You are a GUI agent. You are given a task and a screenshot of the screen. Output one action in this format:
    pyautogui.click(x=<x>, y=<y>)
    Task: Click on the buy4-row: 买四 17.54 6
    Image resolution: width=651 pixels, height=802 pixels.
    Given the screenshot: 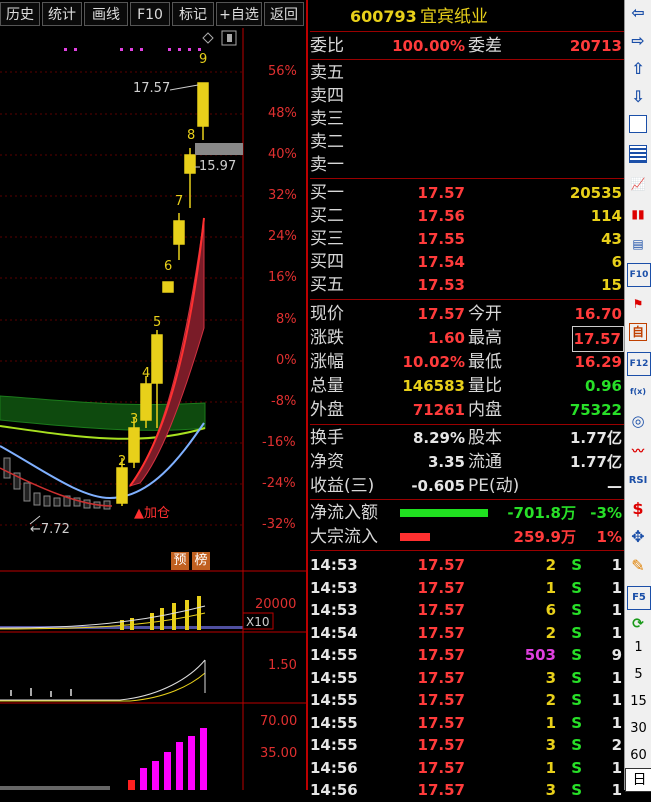 What is the action you would take?
    pyautogui.click(x=467, y=262)
    